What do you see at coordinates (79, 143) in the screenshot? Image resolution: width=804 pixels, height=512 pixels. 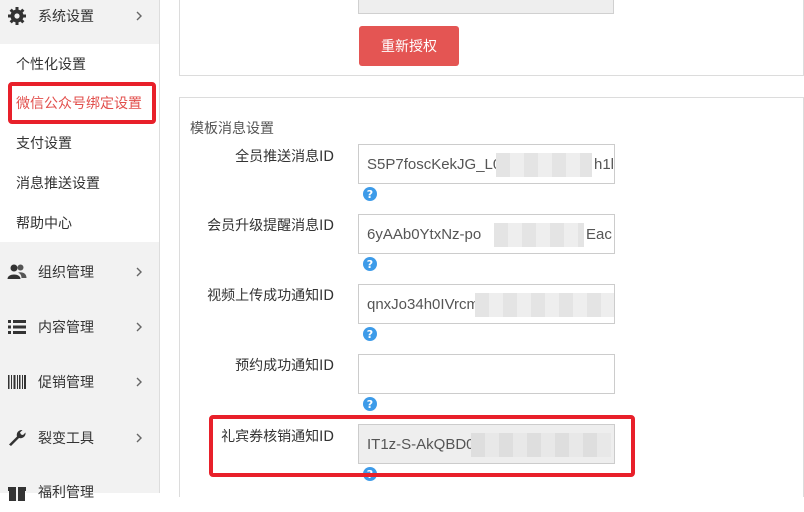 I see `system-settings-submenu: 个性化设置 微信公众号绑定设置 支付设置 消息推送设置 帮助中心` at bounding box center [79, 143].